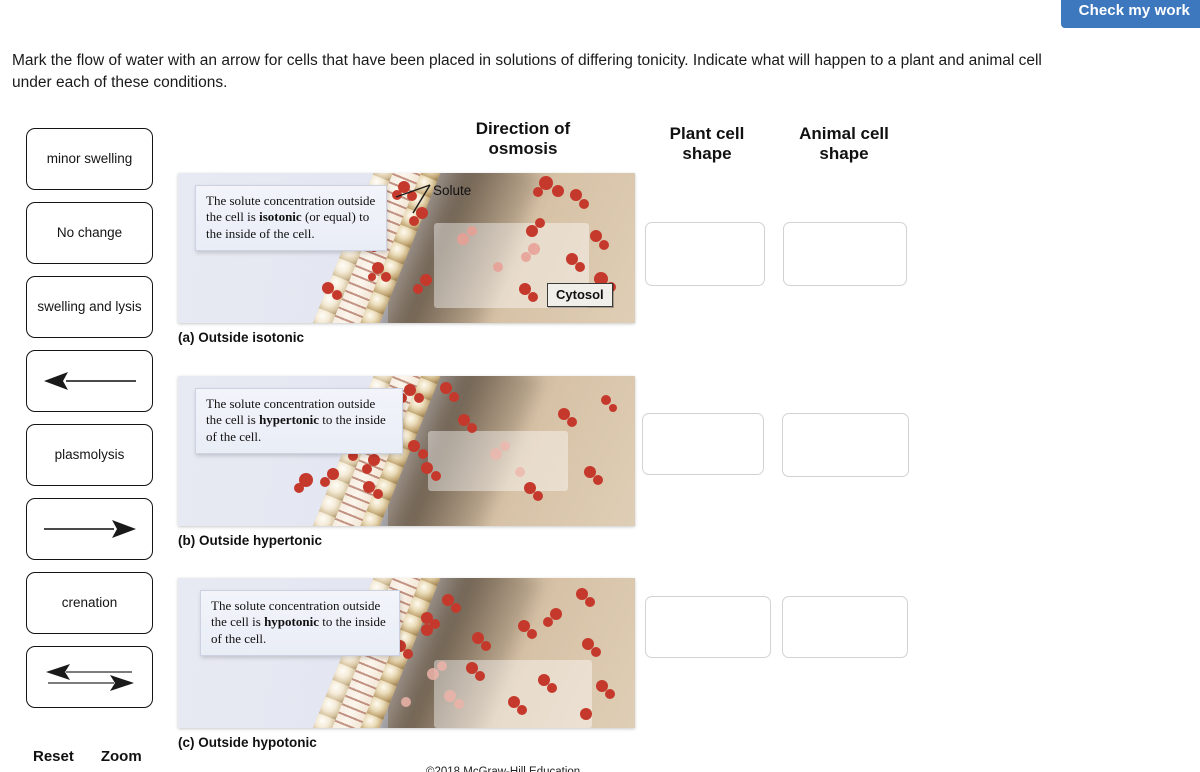 The image size is (1200, 772). I want to click on answer-tile-label: swelling and lysis, so click(89, 306).